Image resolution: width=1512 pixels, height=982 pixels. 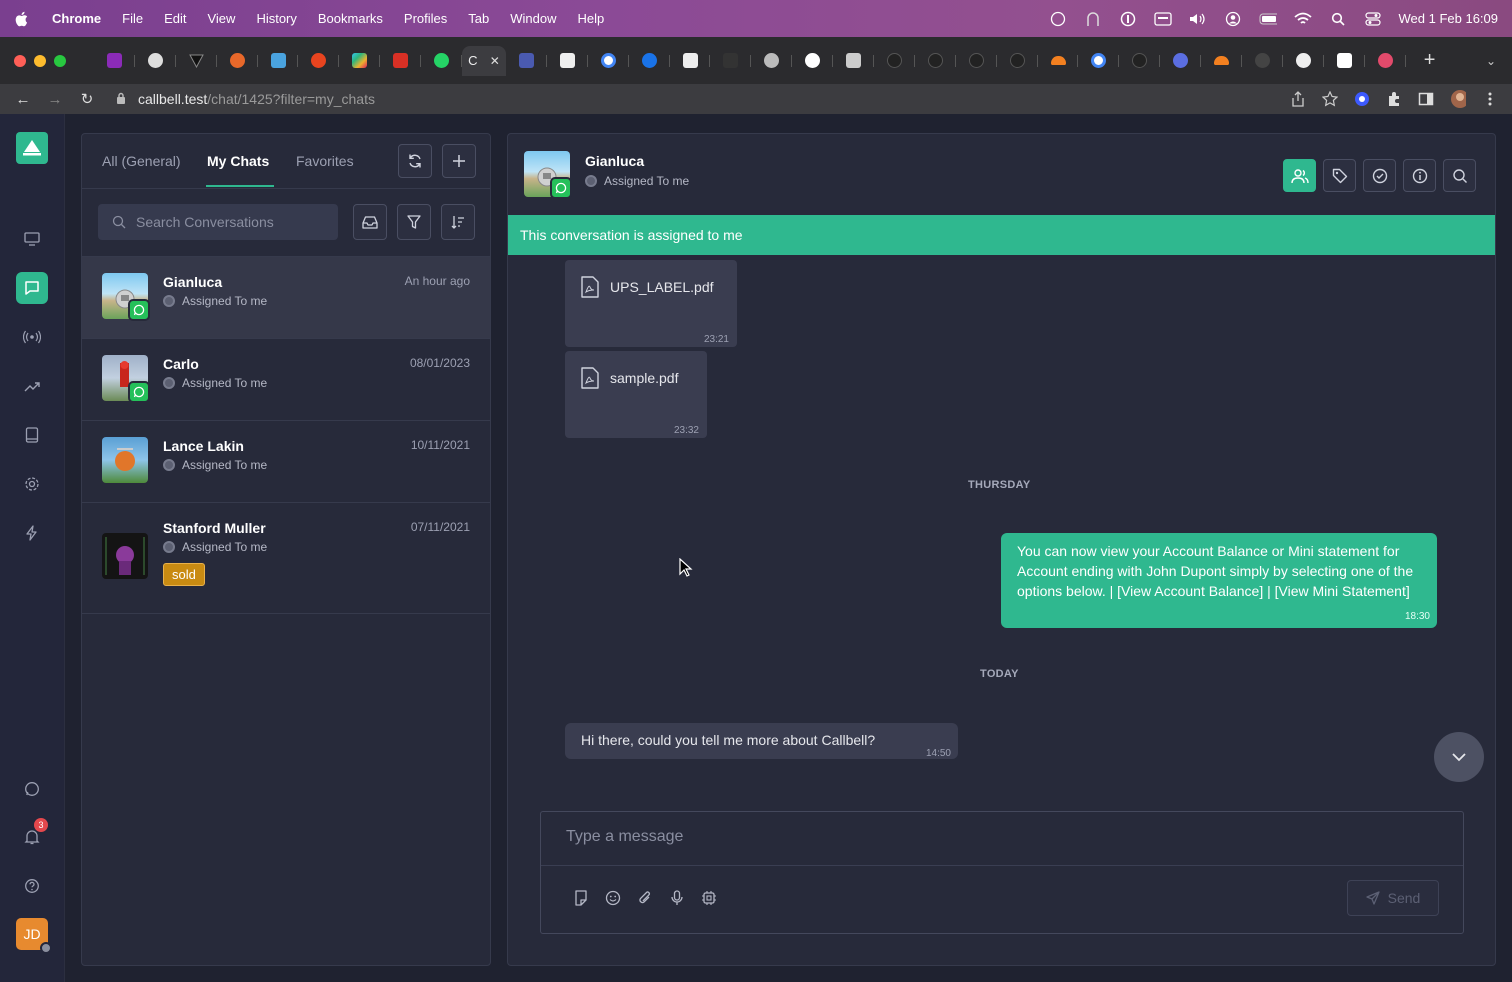 I want to click on scroll-to-bottom-button, so click(x=1459, y=757).